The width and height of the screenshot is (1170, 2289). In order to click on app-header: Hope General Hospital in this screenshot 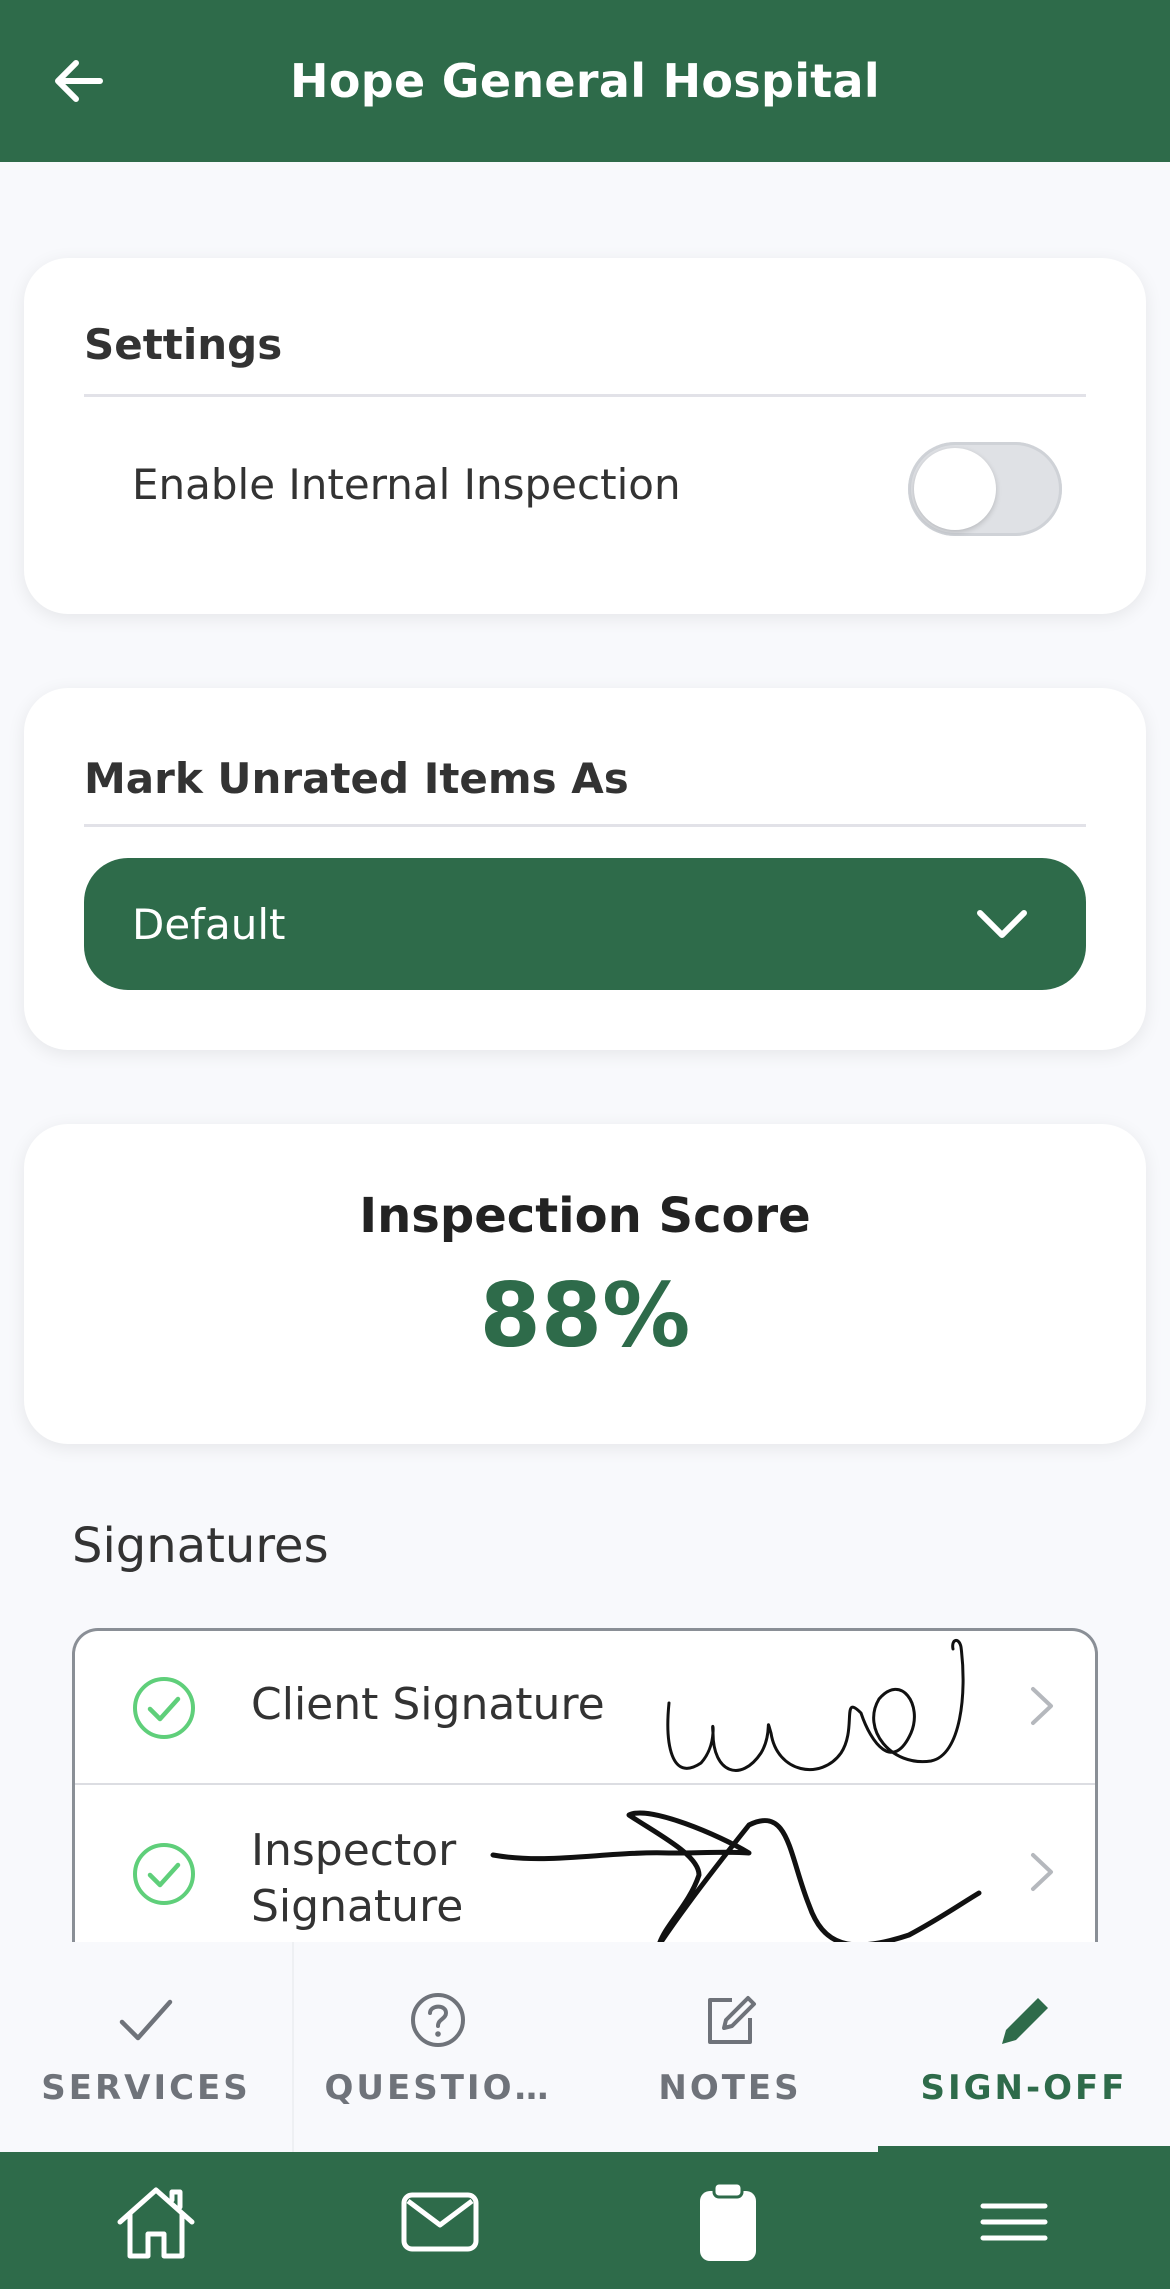, I will do `click(585, 81)`.